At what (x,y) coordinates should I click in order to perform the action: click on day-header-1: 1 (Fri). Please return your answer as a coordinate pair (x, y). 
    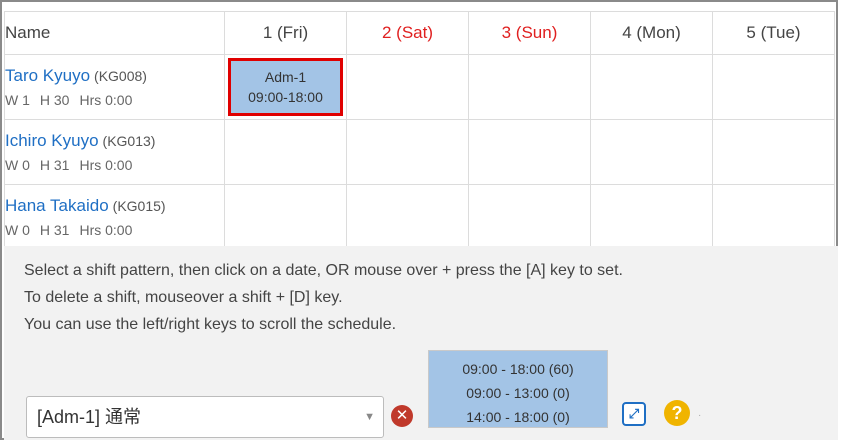
    Looking at the image, I should click on (285, 33).